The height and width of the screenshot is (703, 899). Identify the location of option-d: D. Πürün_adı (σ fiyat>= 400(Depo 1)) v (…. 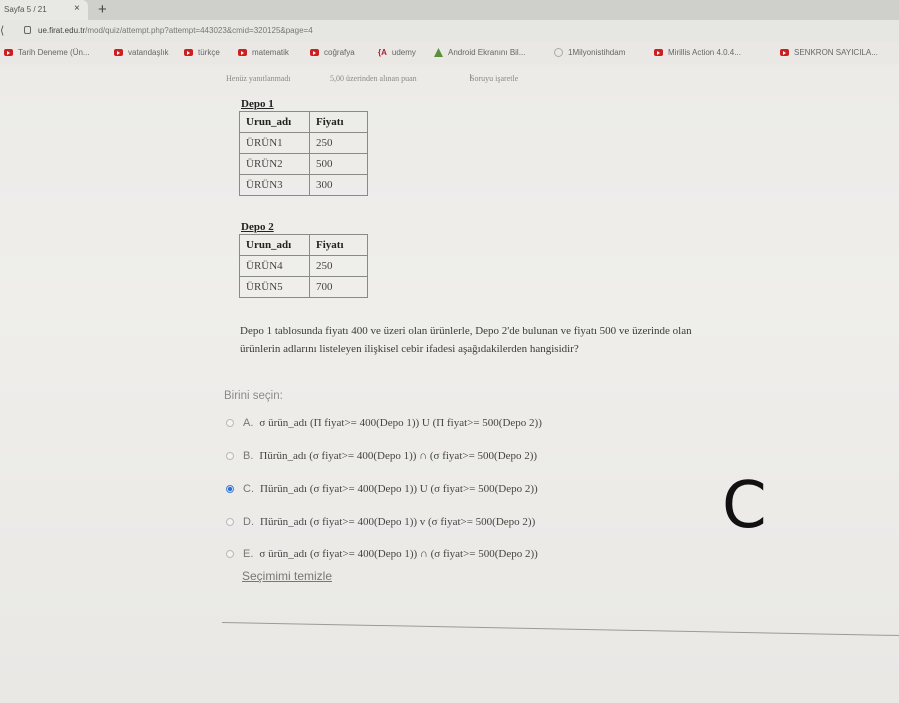
(380, 522).